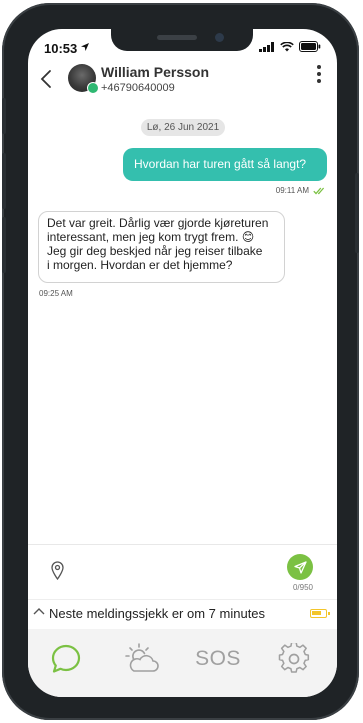 This screenshot has width=363, height=723. I want to click on incoming-line: interessant, men jeg kom trygt frem. 😊, so click(151, 237).